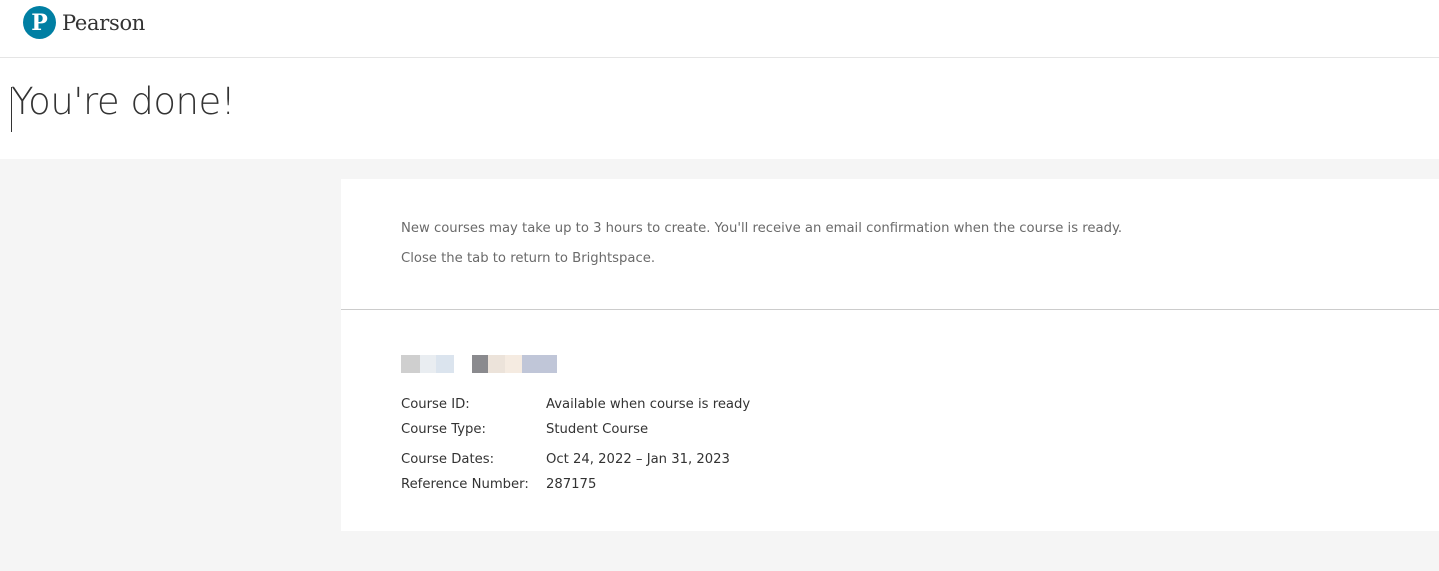  What do you see at coordinates (39, 22) in the screenshot?
I see `pearson-logo-icon: P` at bounding box center [39, 22].